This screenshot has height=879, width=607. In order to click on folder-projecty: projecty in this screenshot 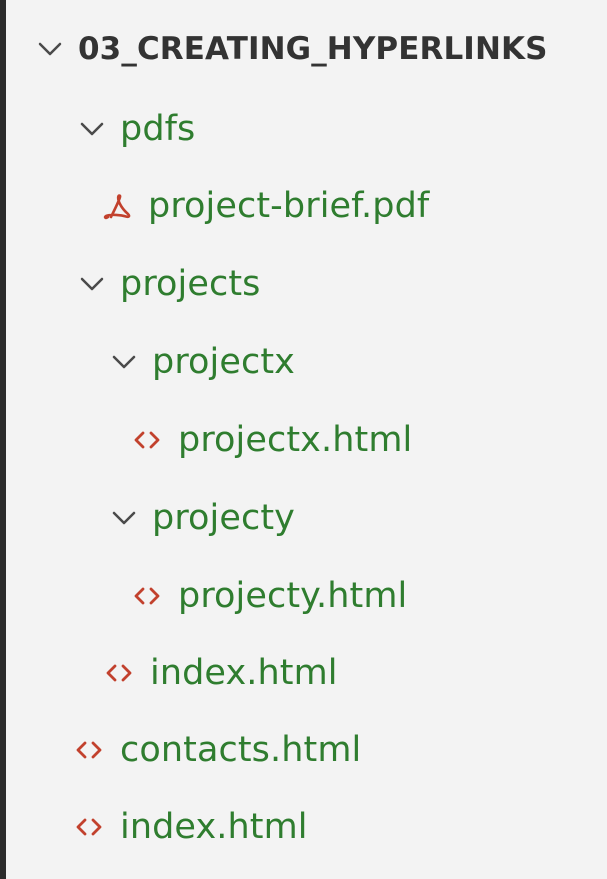, I will do `click(306, 518)`.